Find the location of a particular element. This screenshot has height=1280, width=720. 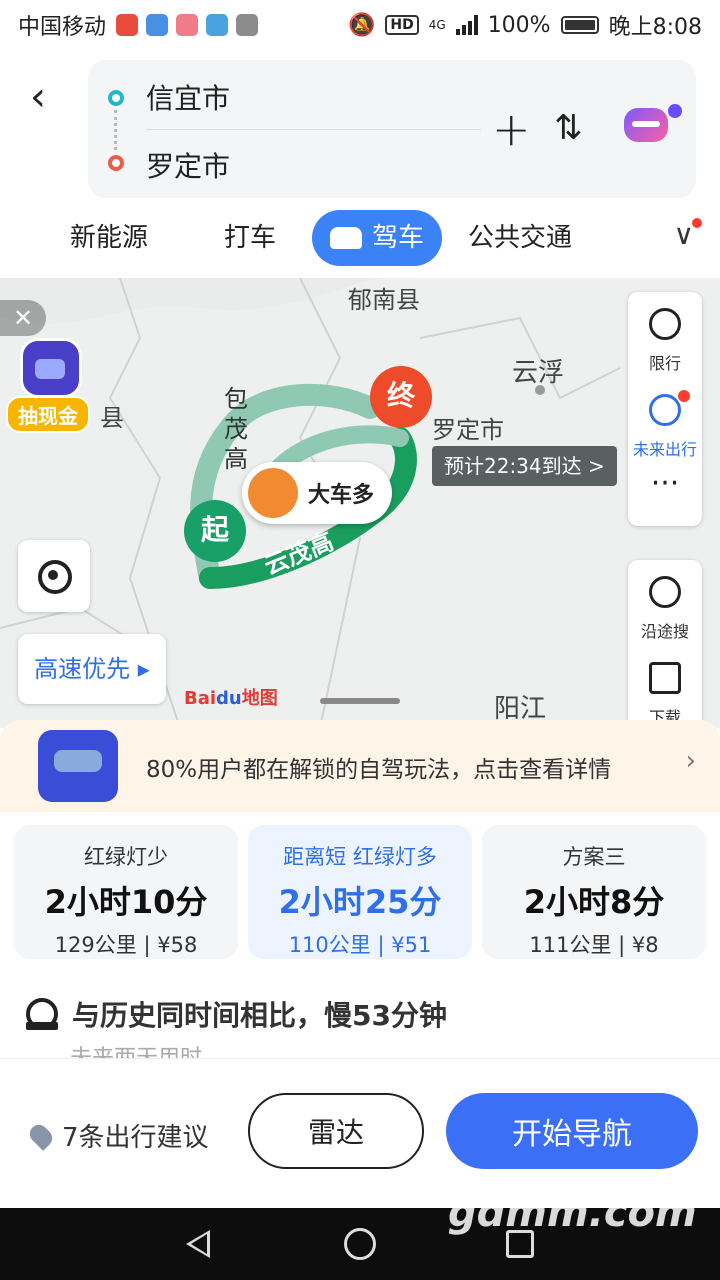

add-waypoint-icon: + is located at coordinates (511, 129).